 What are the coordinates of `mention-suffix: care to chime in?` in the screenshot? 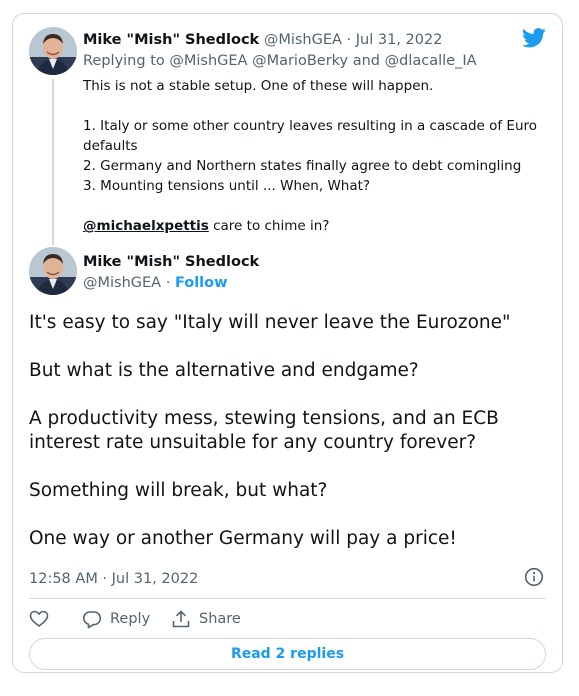 It's located at (271, 226).